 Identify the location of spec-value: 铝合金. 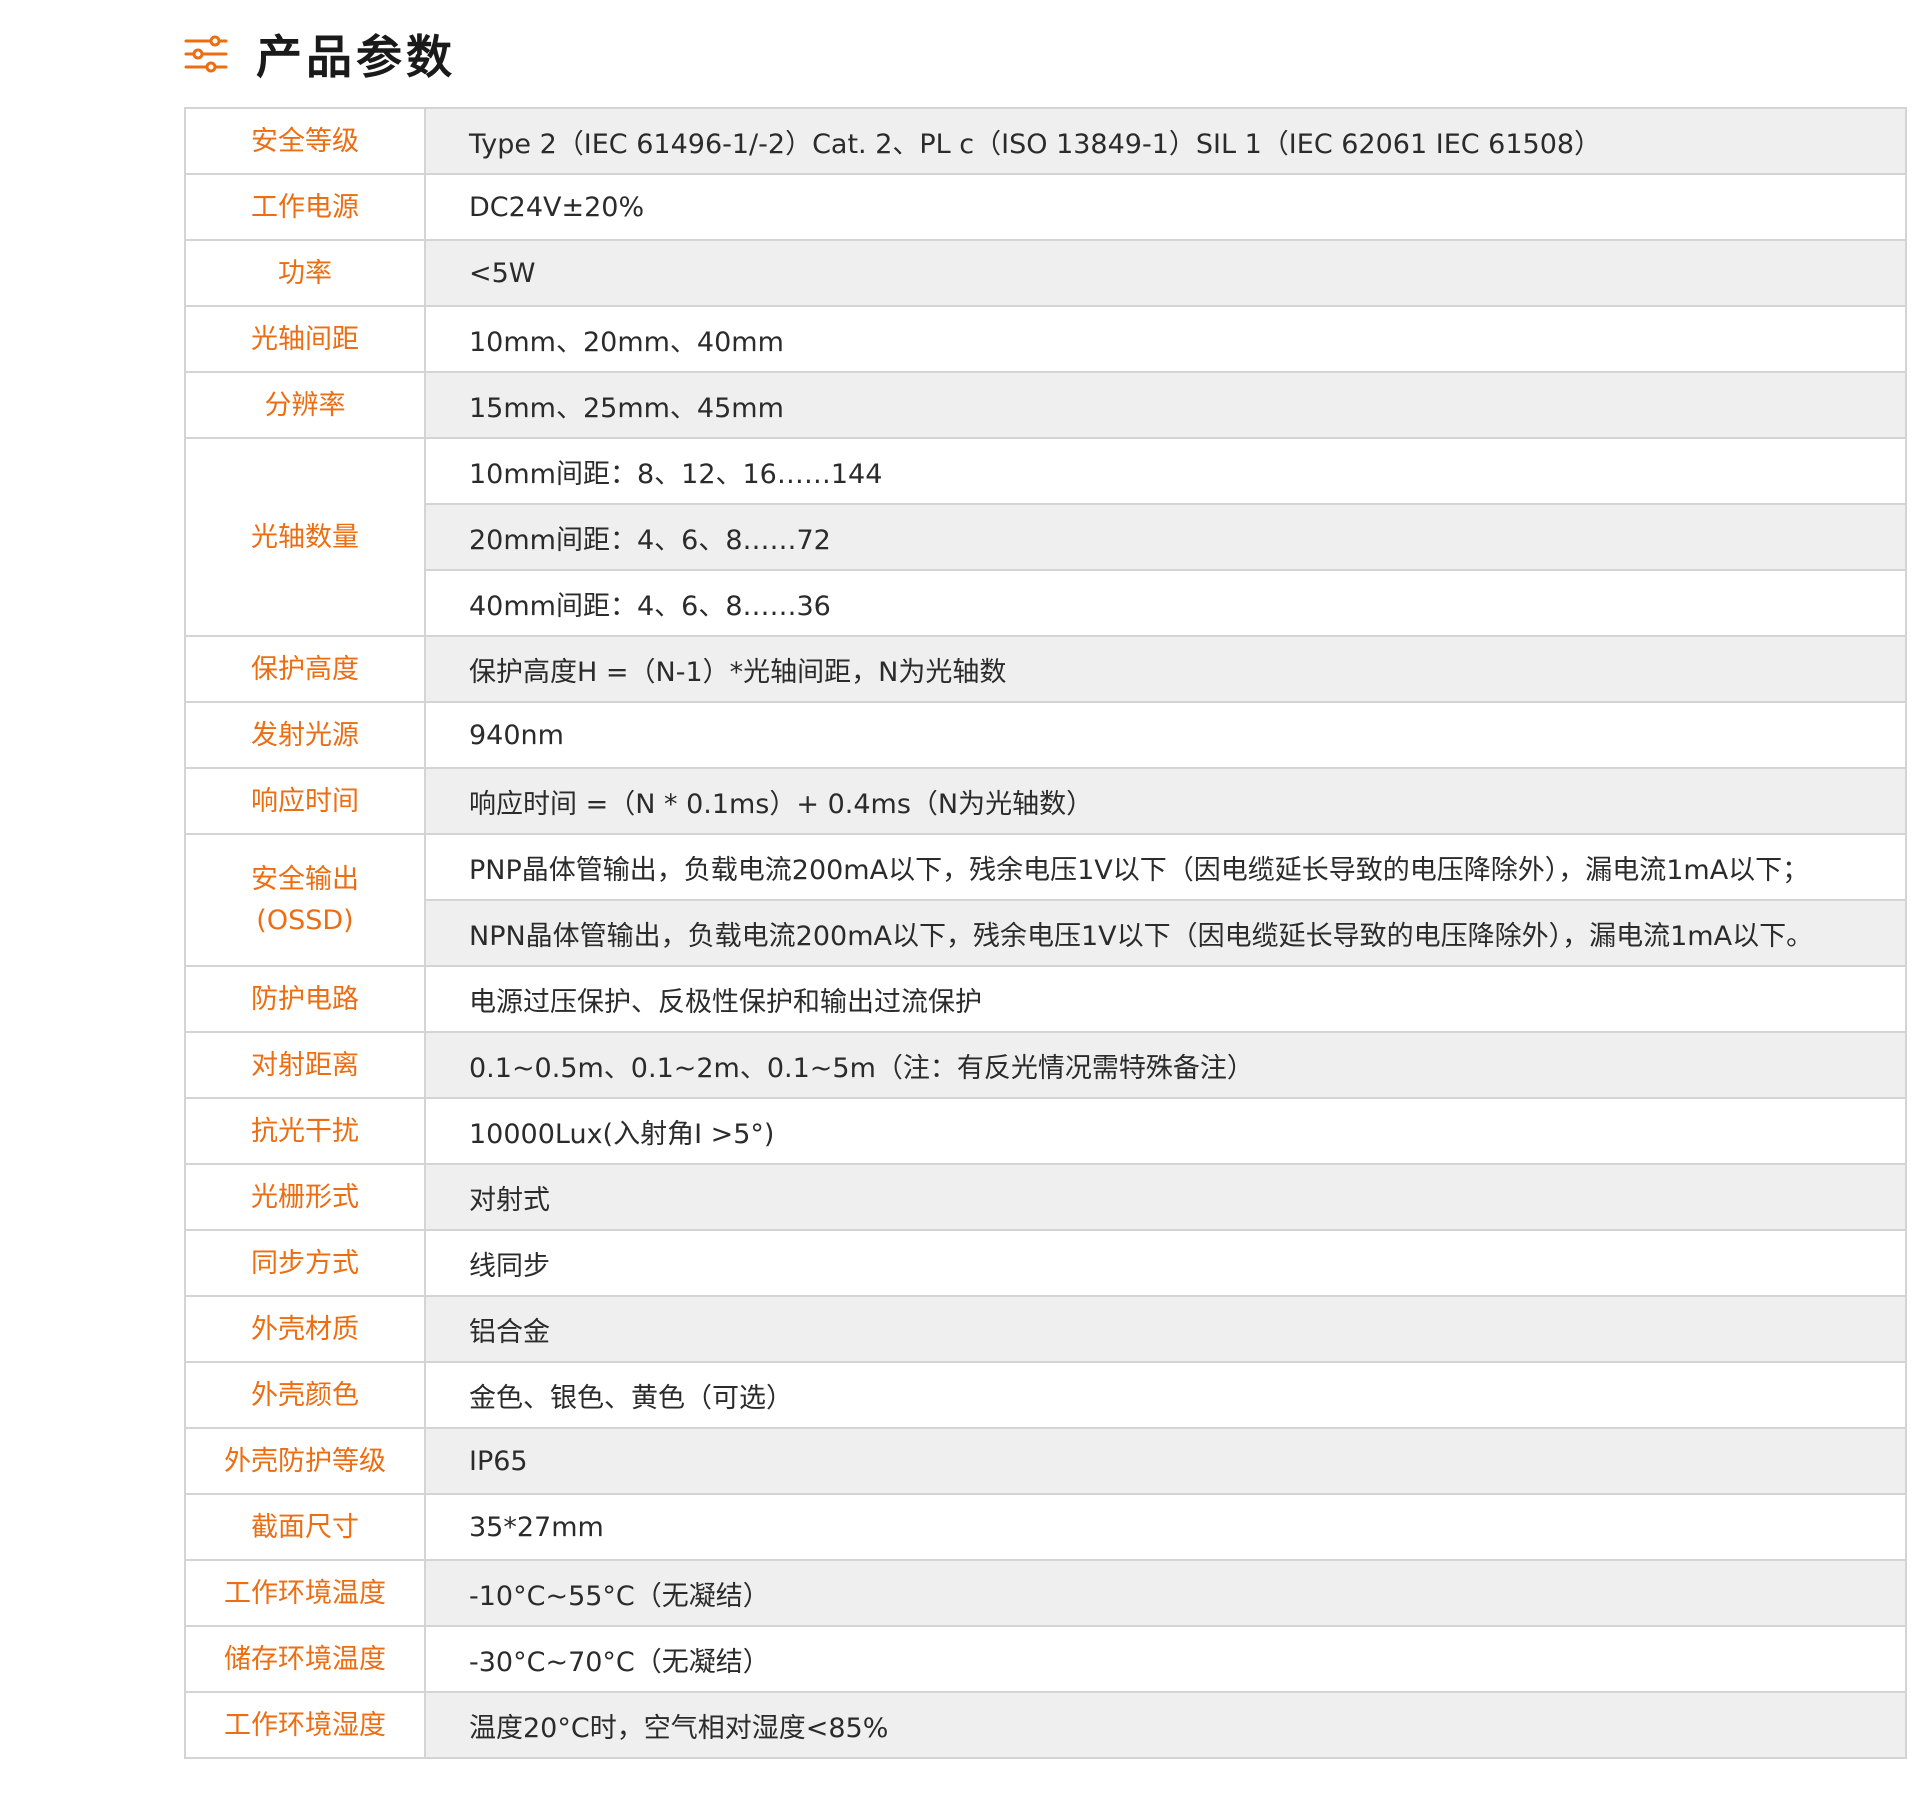
(1165, 1329).